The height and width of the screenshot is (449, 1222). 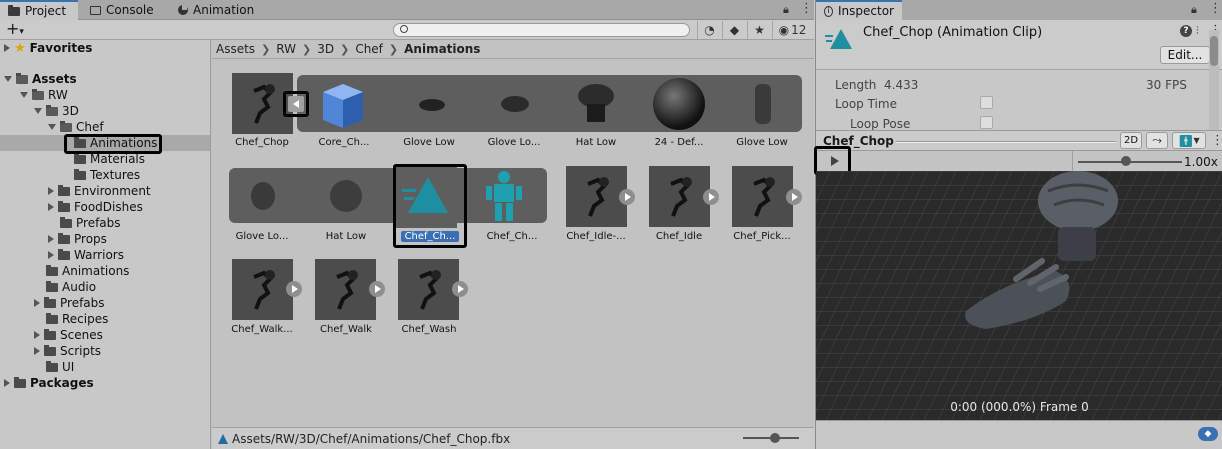 What do you see at coordinates (40, 79) in the screenshot?
I see `tree-assets: Assets` at bounding box center [40, 79].